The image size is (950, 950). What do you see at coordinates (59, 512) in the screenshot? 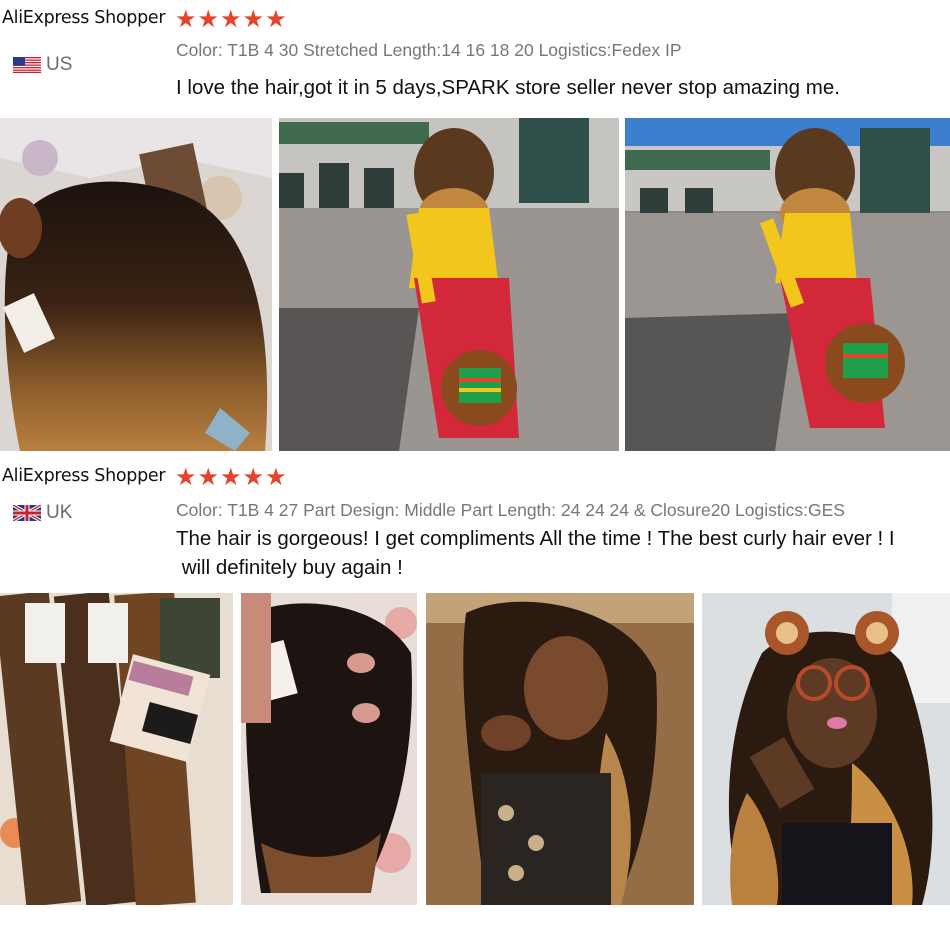
I see `country-code: UK` at bounding box center [59, 512].